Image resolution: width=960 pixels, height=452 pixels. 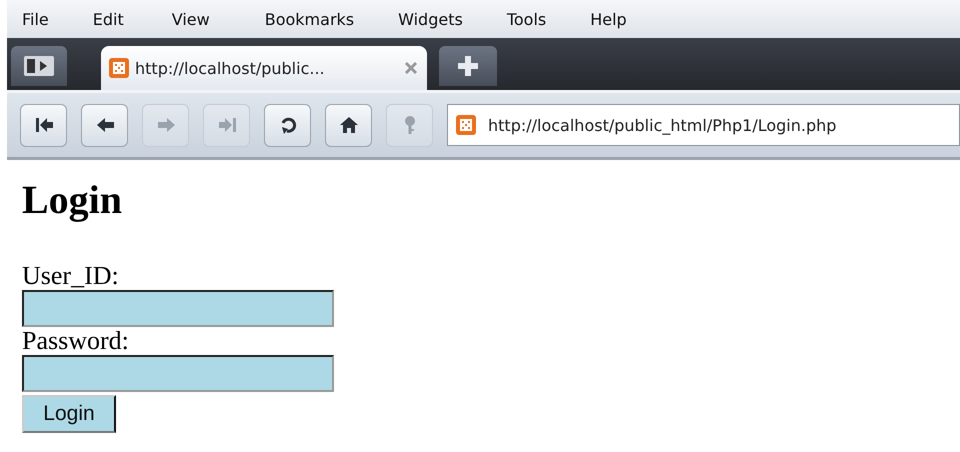 I want to click on page-heading: Login, so click(x=72, y=200).